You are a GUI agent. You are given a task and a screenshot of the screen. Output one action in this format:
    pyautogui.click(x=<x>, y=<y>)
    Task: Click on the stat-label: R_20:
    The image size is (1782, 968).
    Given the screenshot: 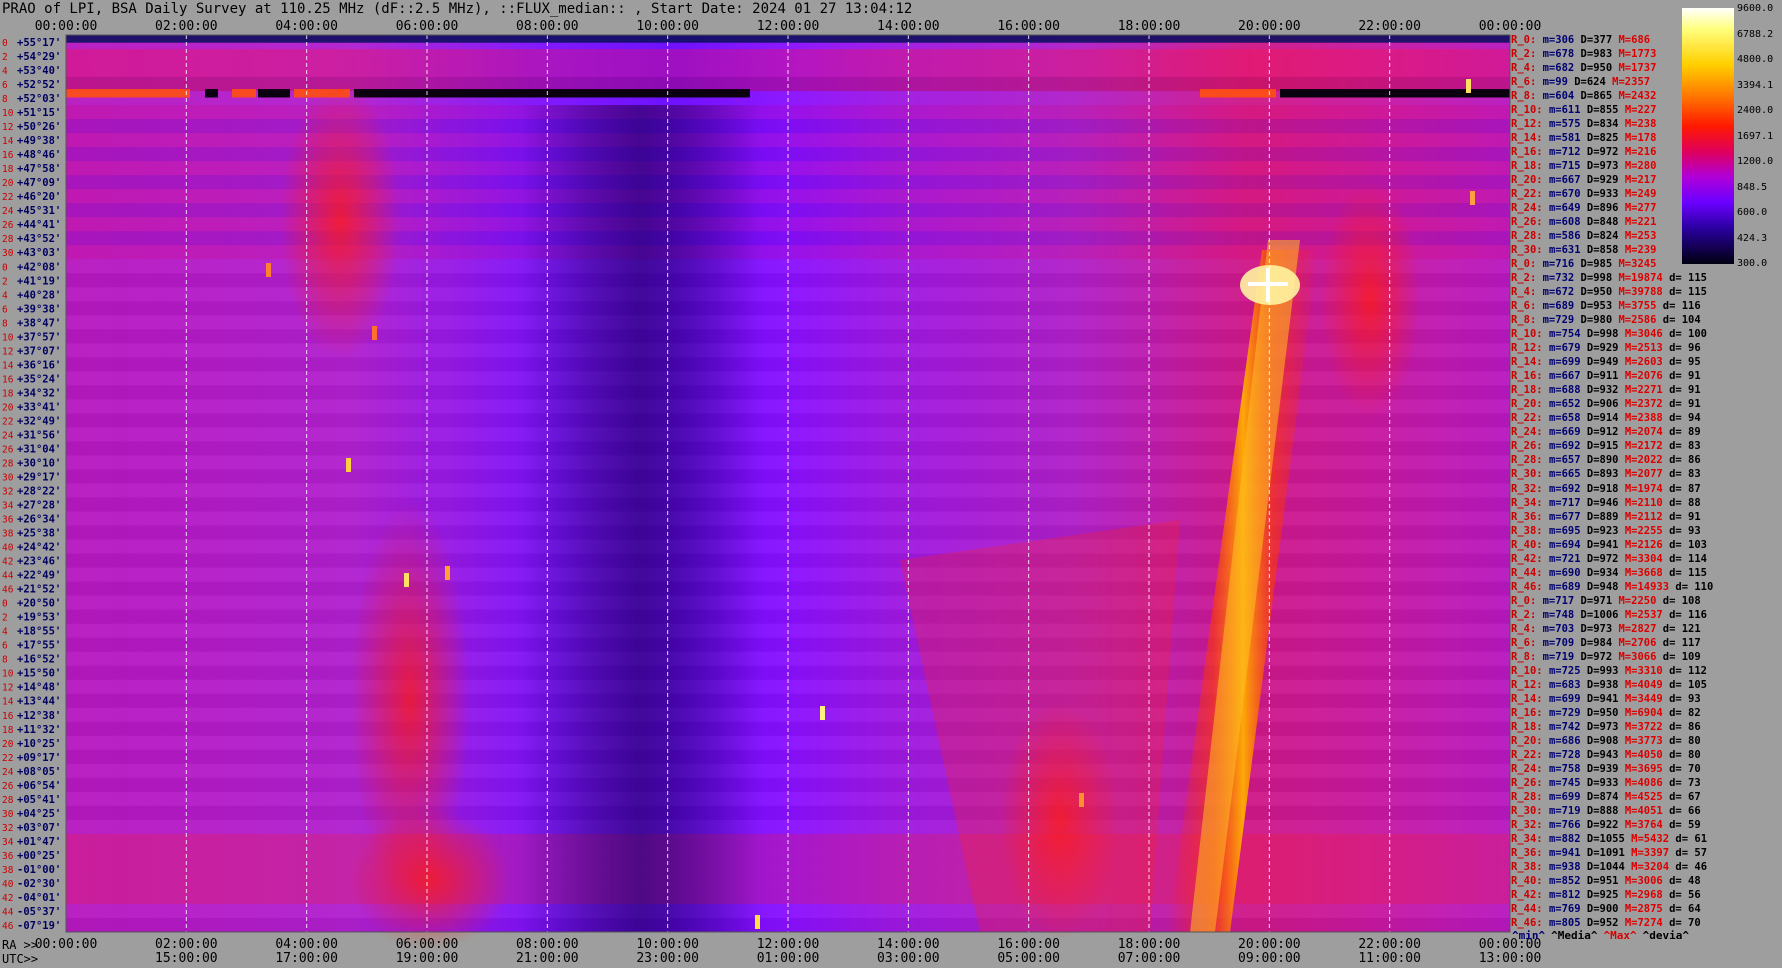 What is the action you would take?
    pyautogui.click(x=1530, y=740)
    